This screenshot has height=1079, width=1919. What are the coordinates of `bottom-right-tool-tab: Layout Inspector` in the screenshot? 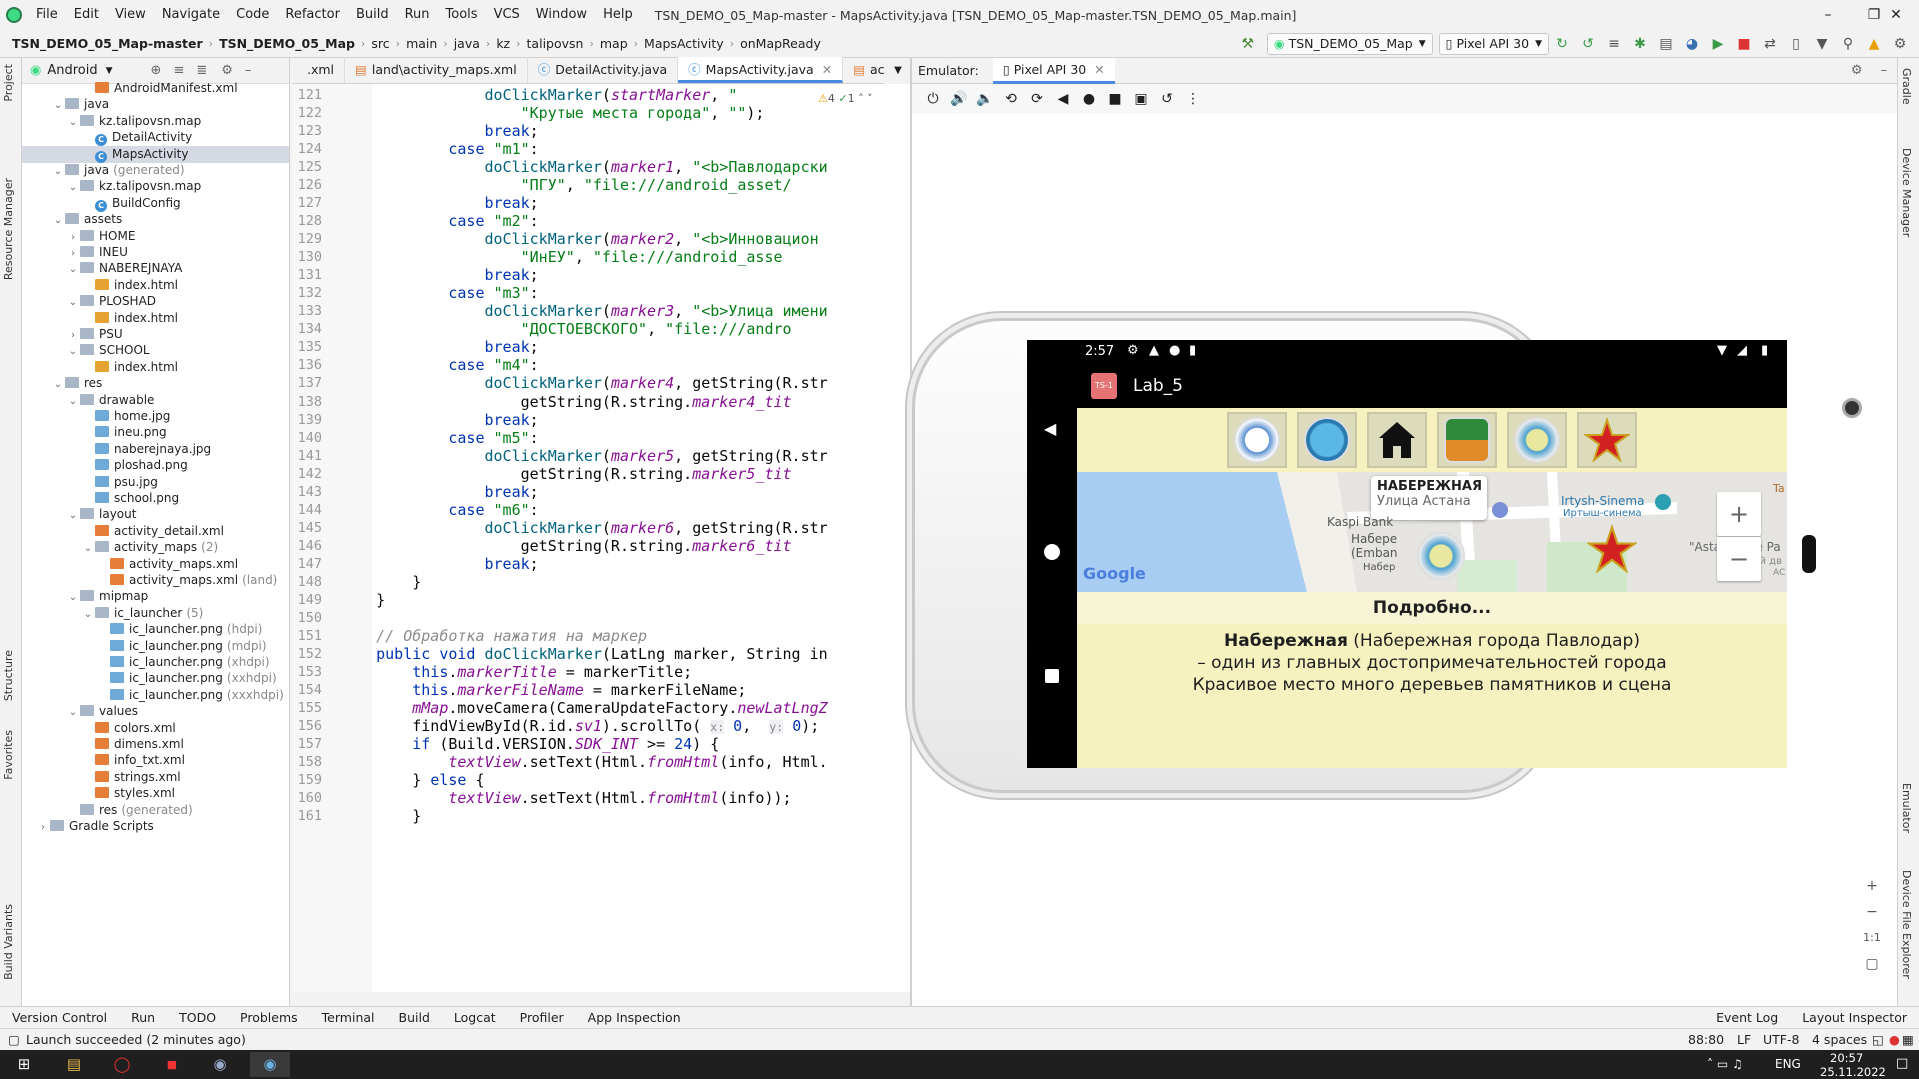 It's located at (1854, 1017).